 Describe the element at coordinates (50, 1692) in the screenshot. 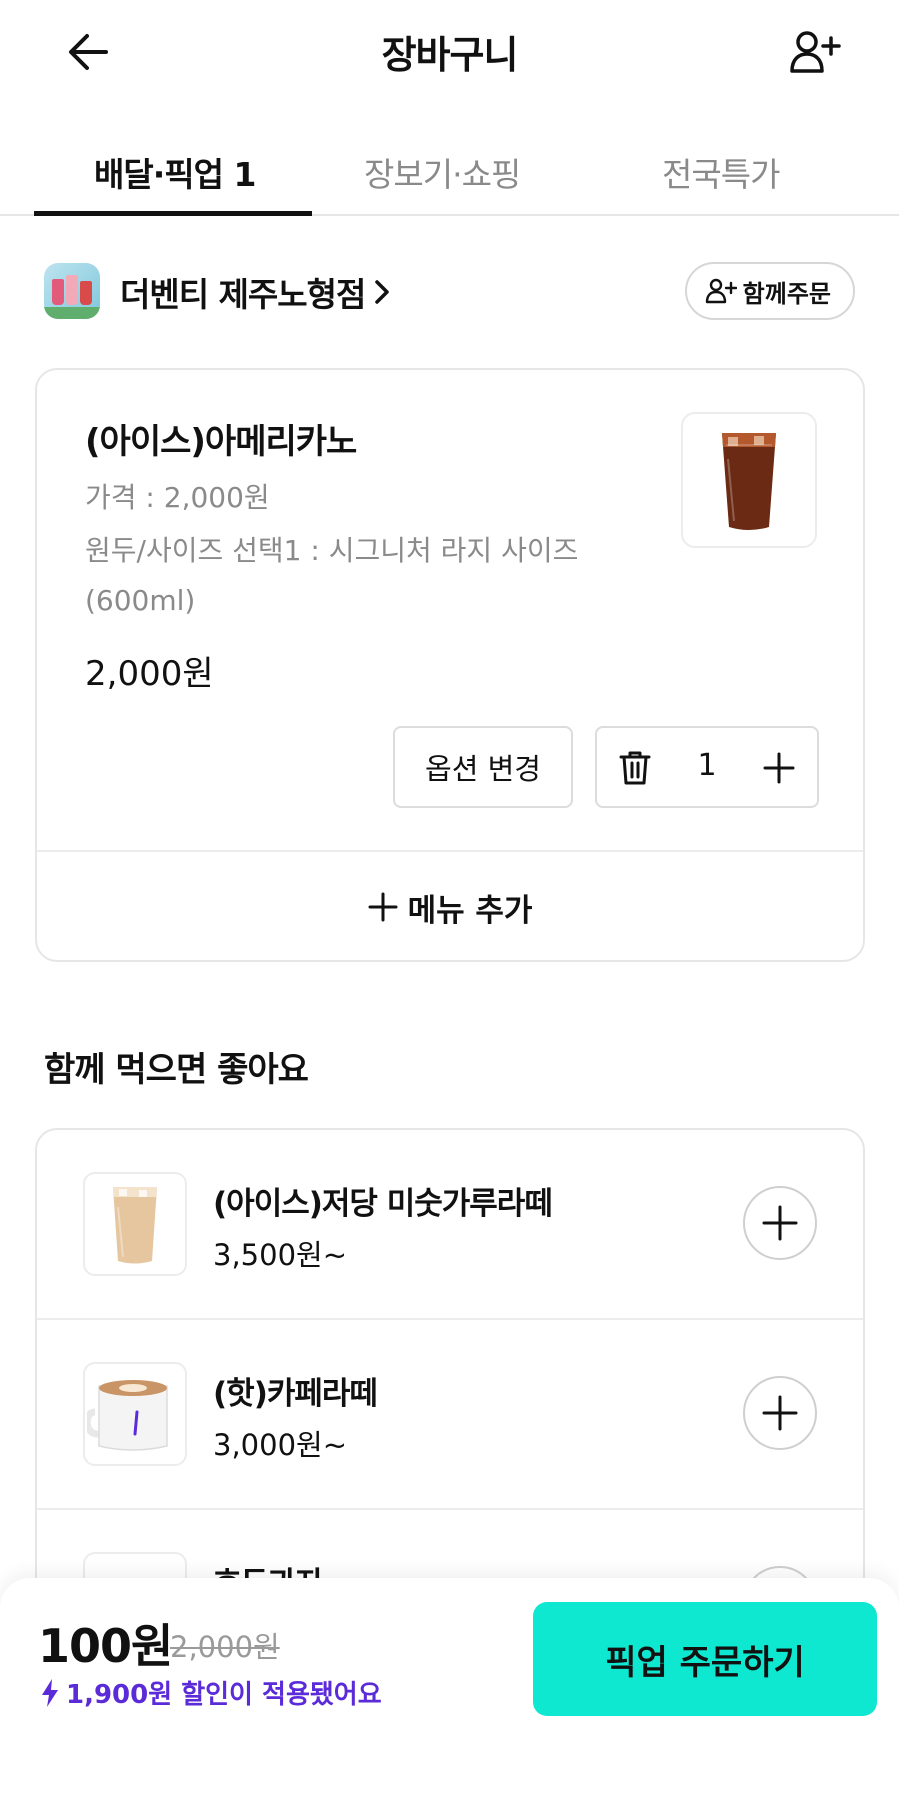

I see `lightning-icon` at that location.